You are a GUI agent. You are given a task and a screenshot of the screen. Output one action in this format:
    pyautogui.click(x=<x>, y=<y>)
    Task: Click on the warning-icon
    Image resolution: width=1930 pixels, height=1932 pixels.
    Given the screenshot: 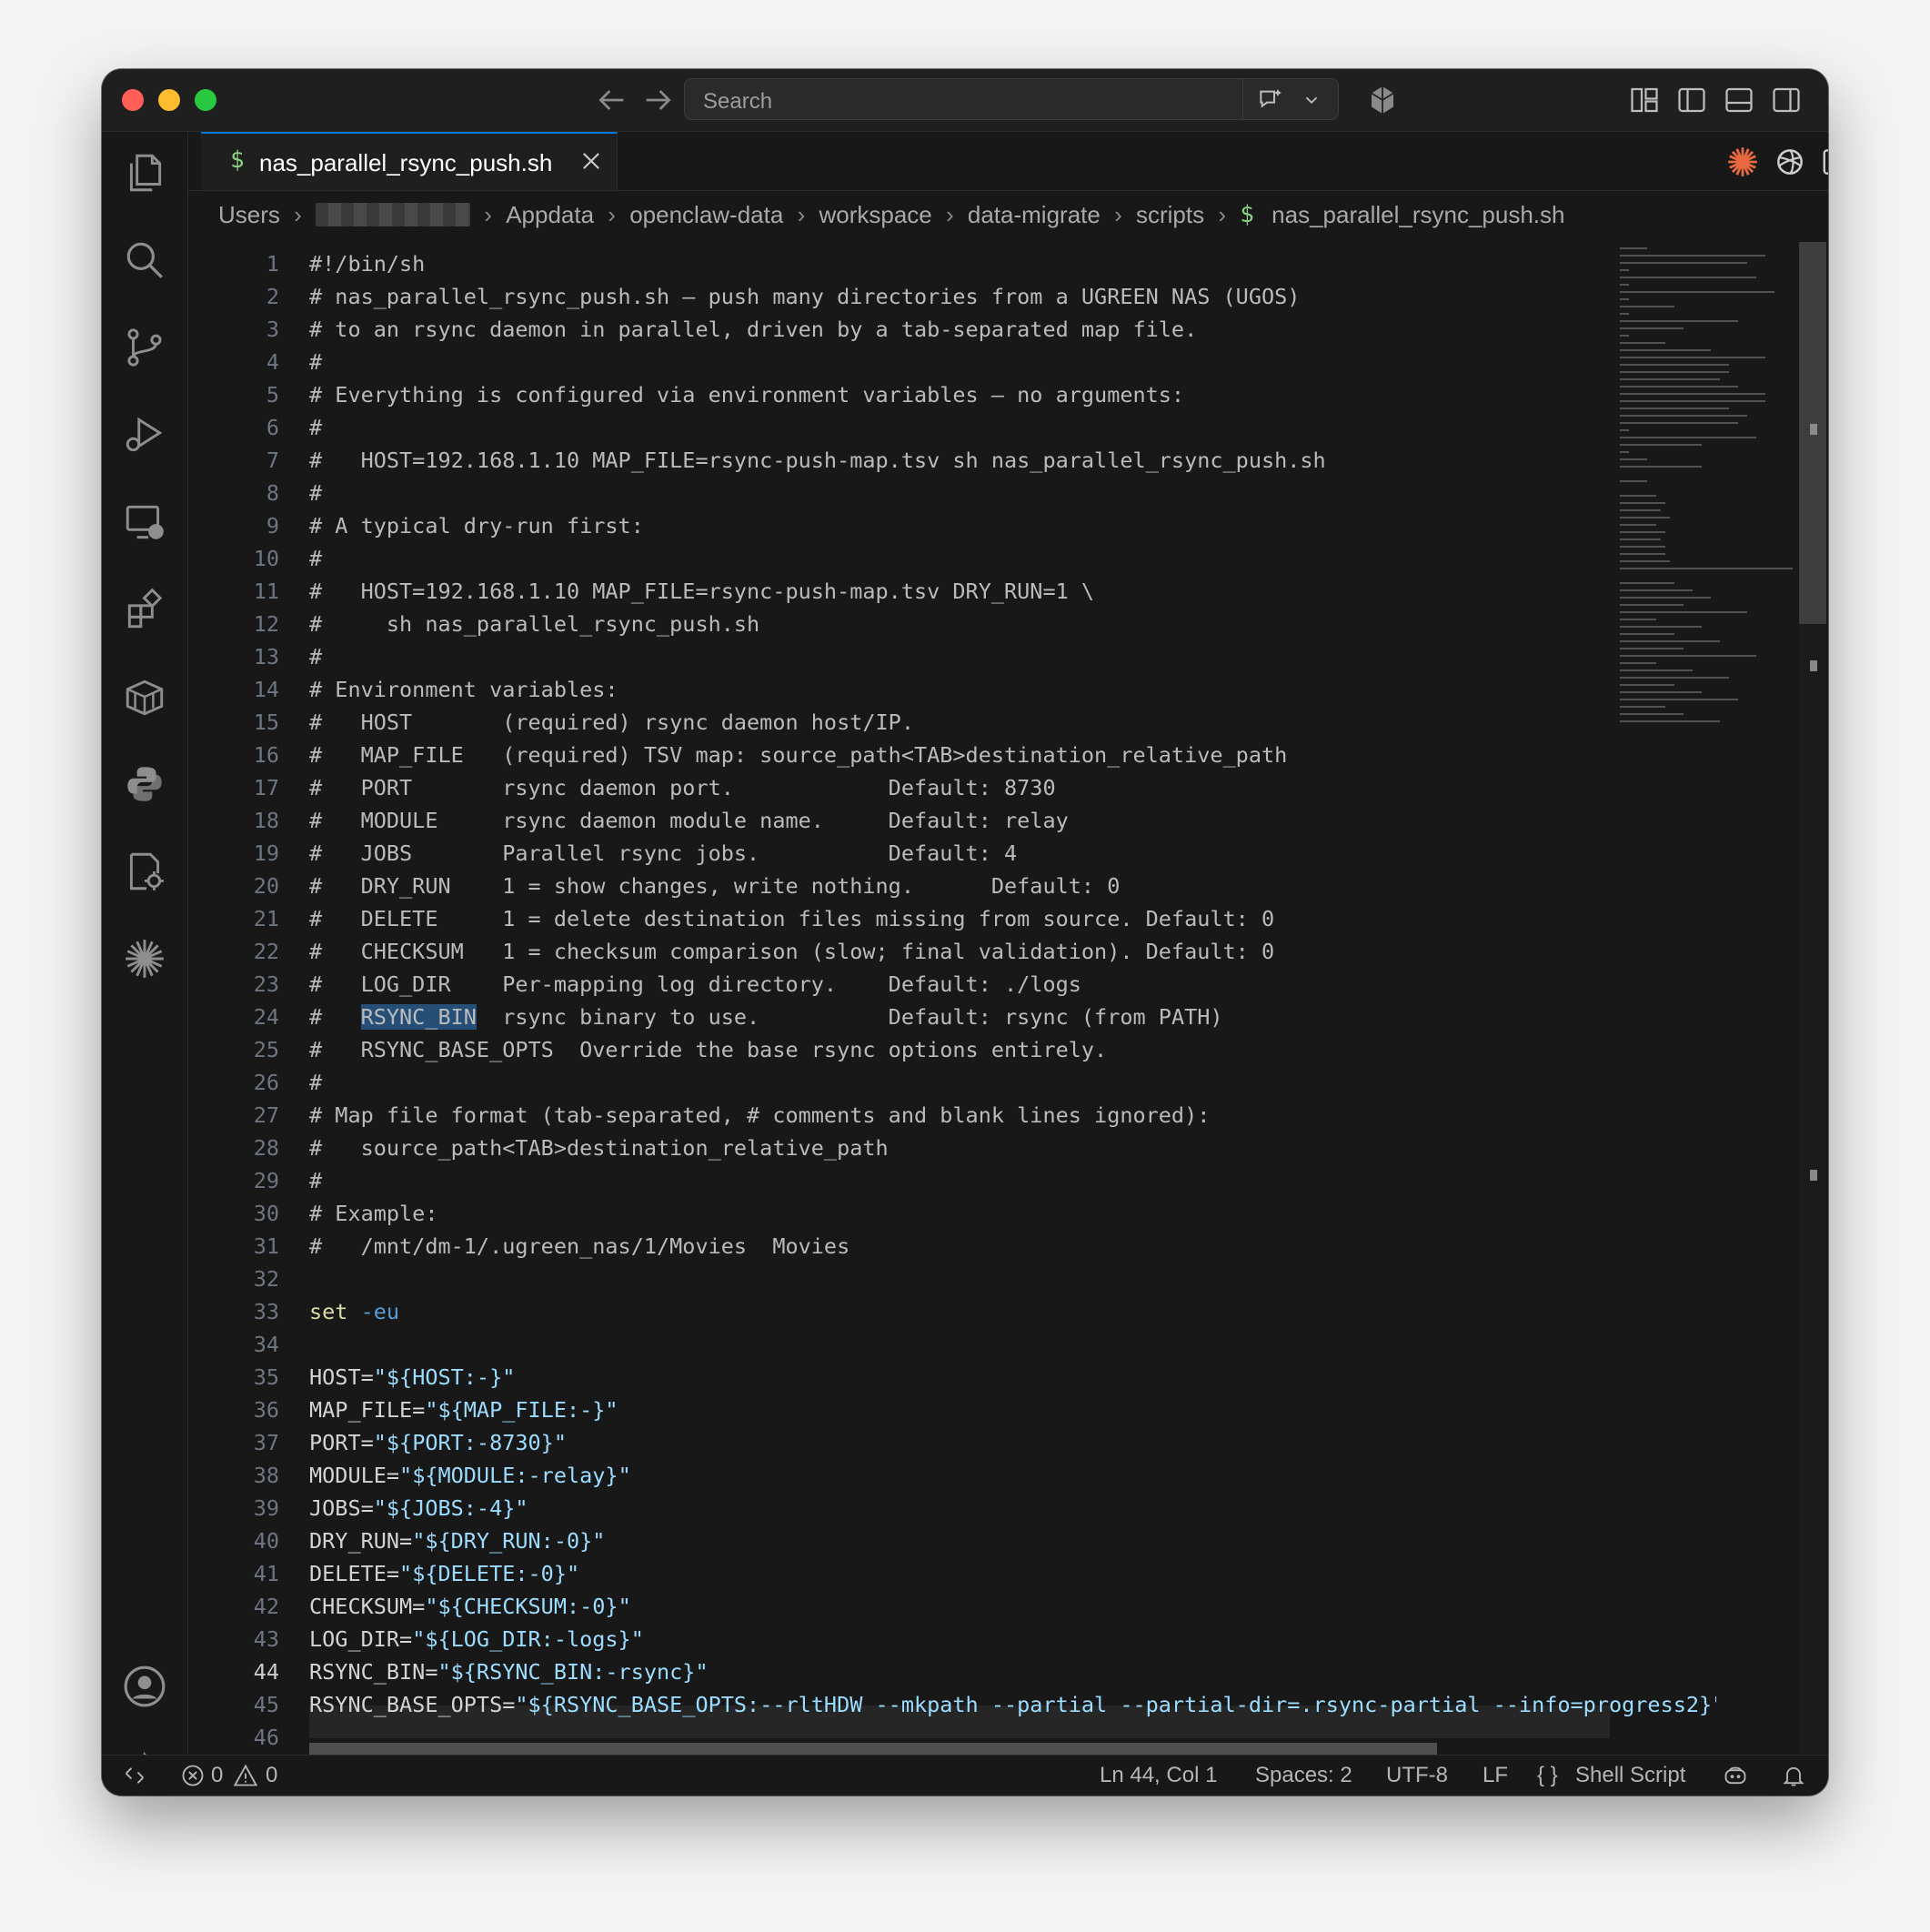 What is the action you would take?
    pyautogui.click(x=245, y=1775)
    